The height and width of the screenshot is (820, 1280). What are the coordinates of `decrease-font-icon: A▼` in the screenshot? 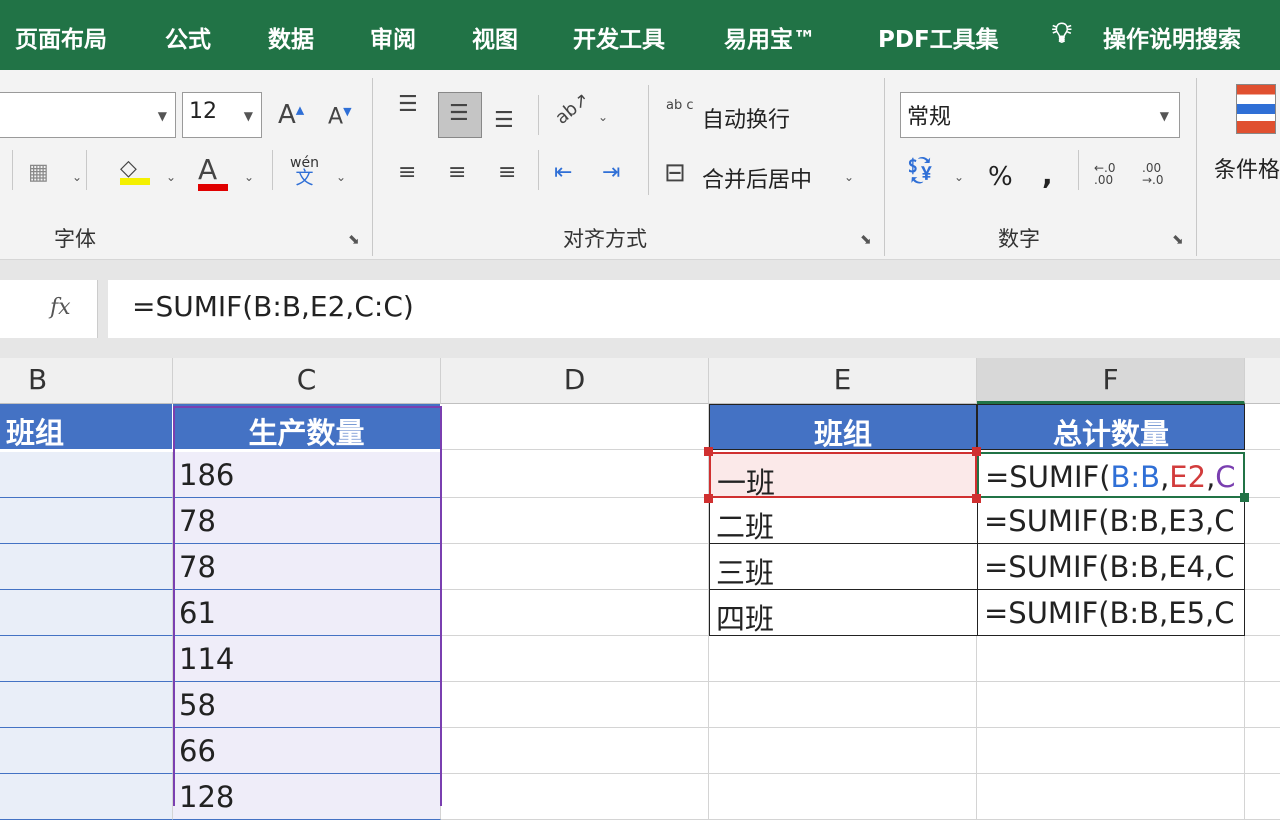 It's located at (340, 117).